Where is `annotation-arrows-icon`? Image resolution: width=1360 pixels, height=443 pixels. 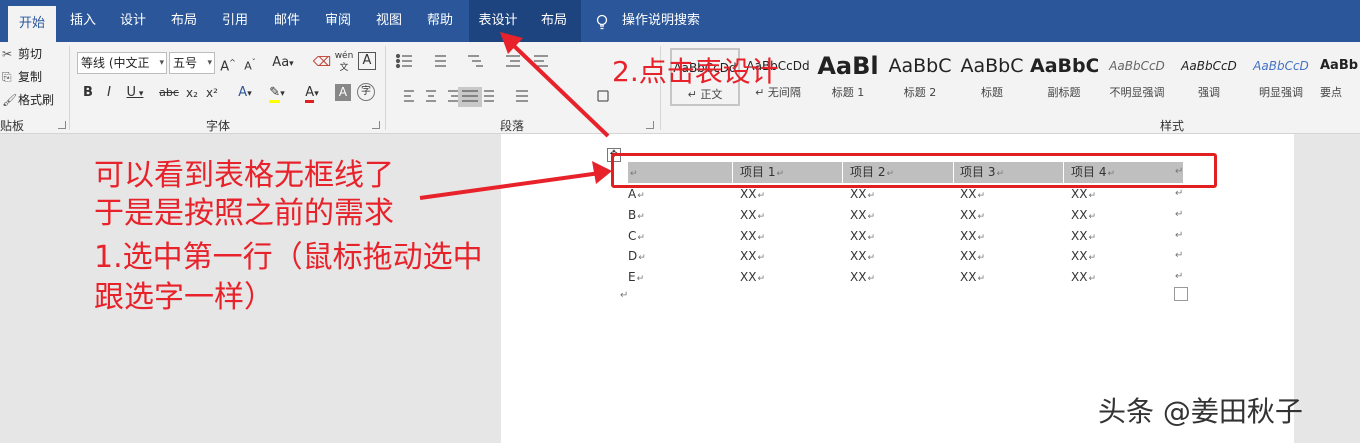 annotation-arrows-icon is located at coordinates (515, 116).